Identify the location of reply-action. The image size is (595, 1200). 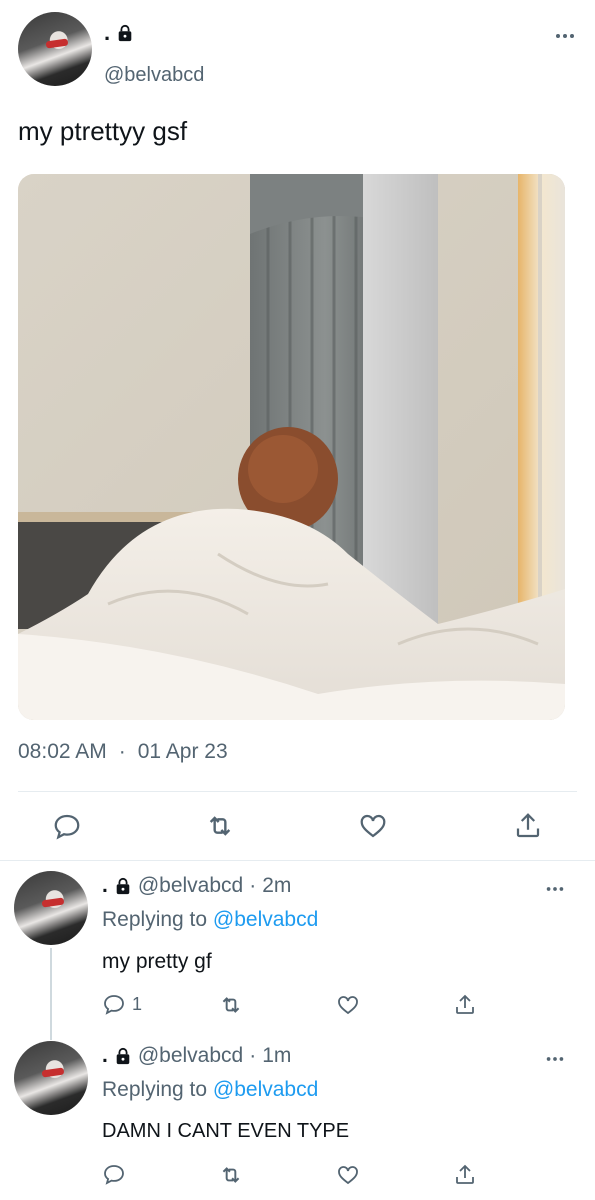
(117, 1174).